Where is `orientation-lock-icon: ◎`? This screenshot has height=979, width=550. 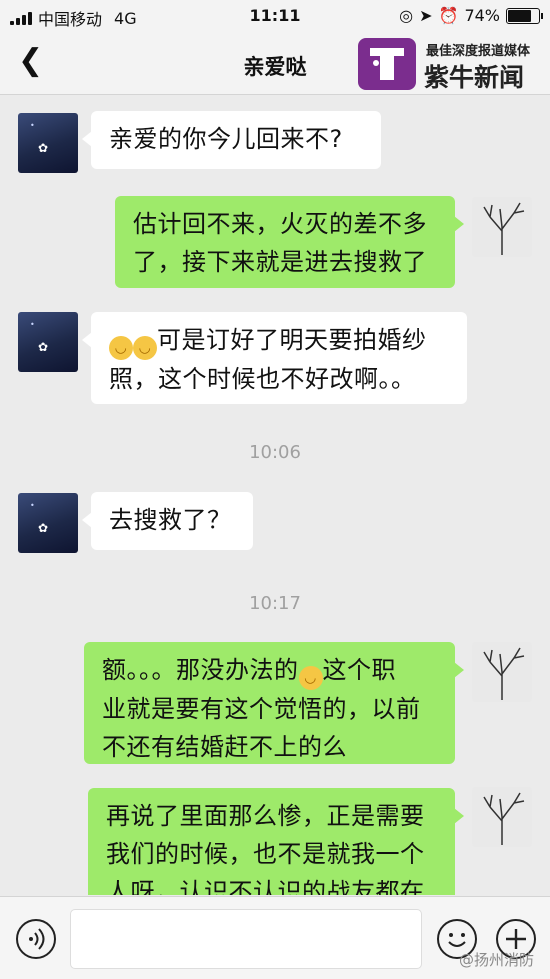
orientation-lock-icon: ◎ is located at coordinates (406, 15).